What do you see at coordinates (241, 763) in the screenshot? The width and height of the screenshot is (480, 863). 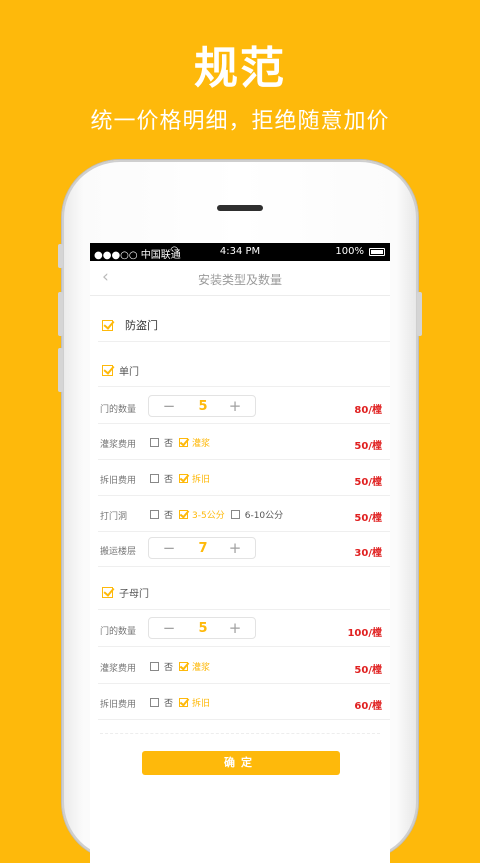 I see `confirm-button: 确定` at bounding box center [241, 763].